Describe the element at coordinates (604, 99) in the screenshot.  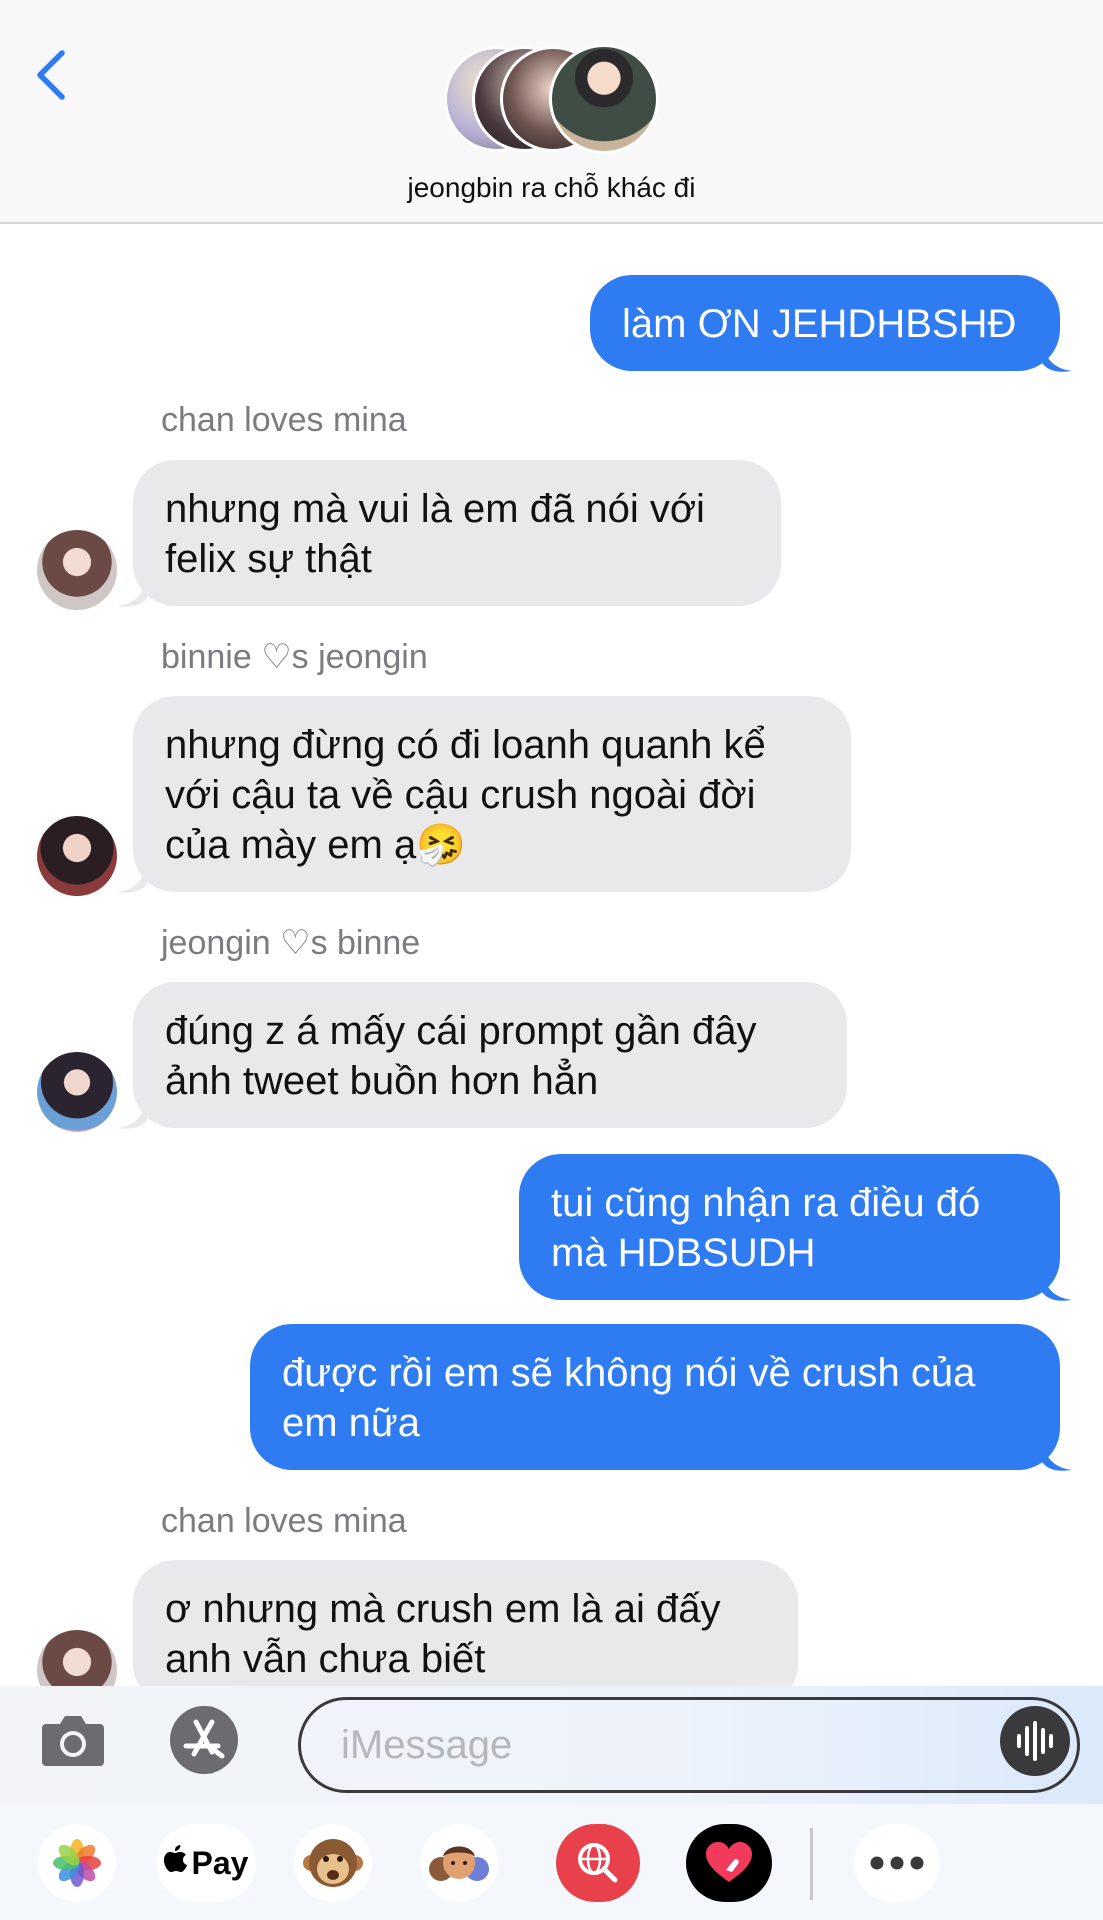
I see `group-member-avatar` at that location.